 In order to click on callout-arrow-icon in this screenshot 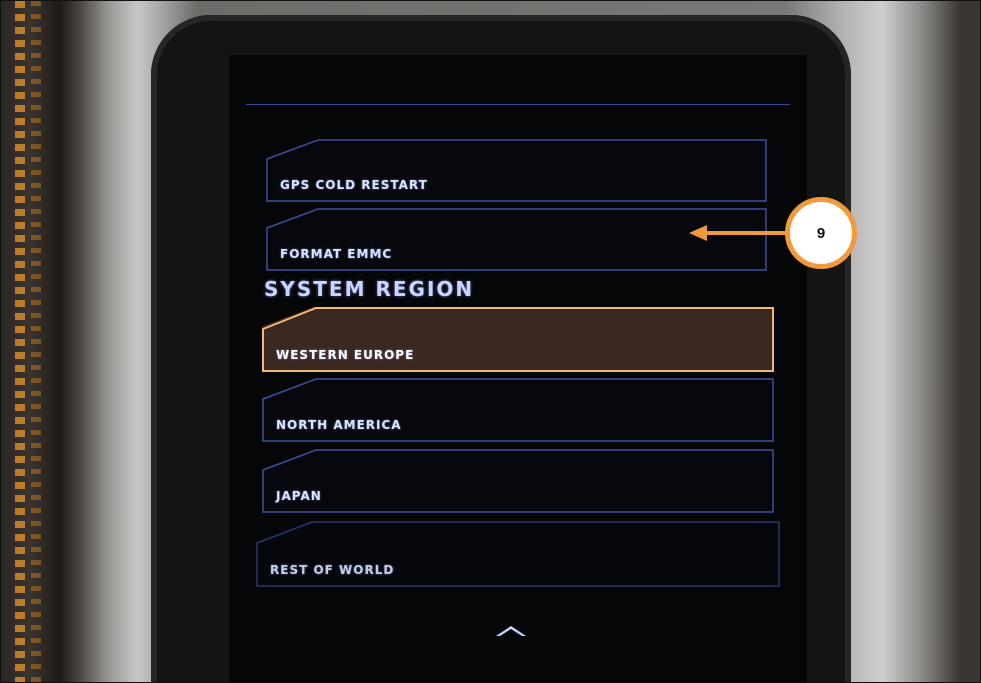, I will do `click(739, 233)`.